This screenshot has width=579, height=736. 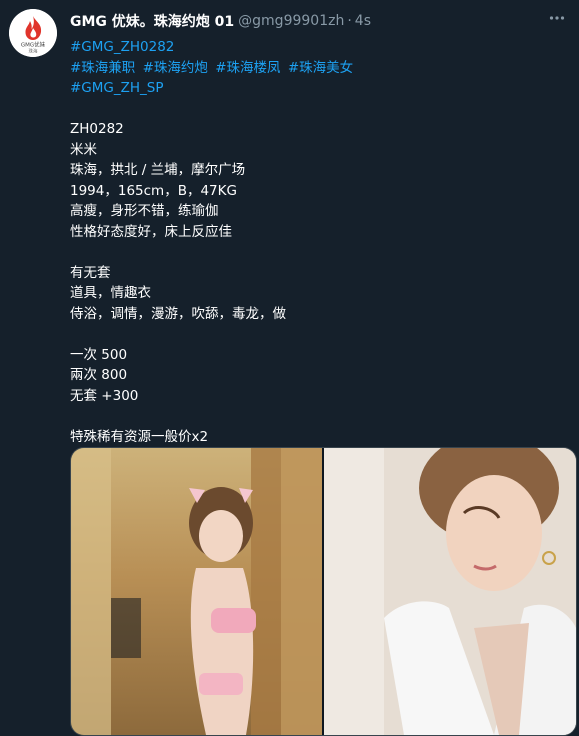 What do you see at coordinates (83, 149) in the screenshot?
I see `profile-name: 米米` at bounding box center [83, 149].